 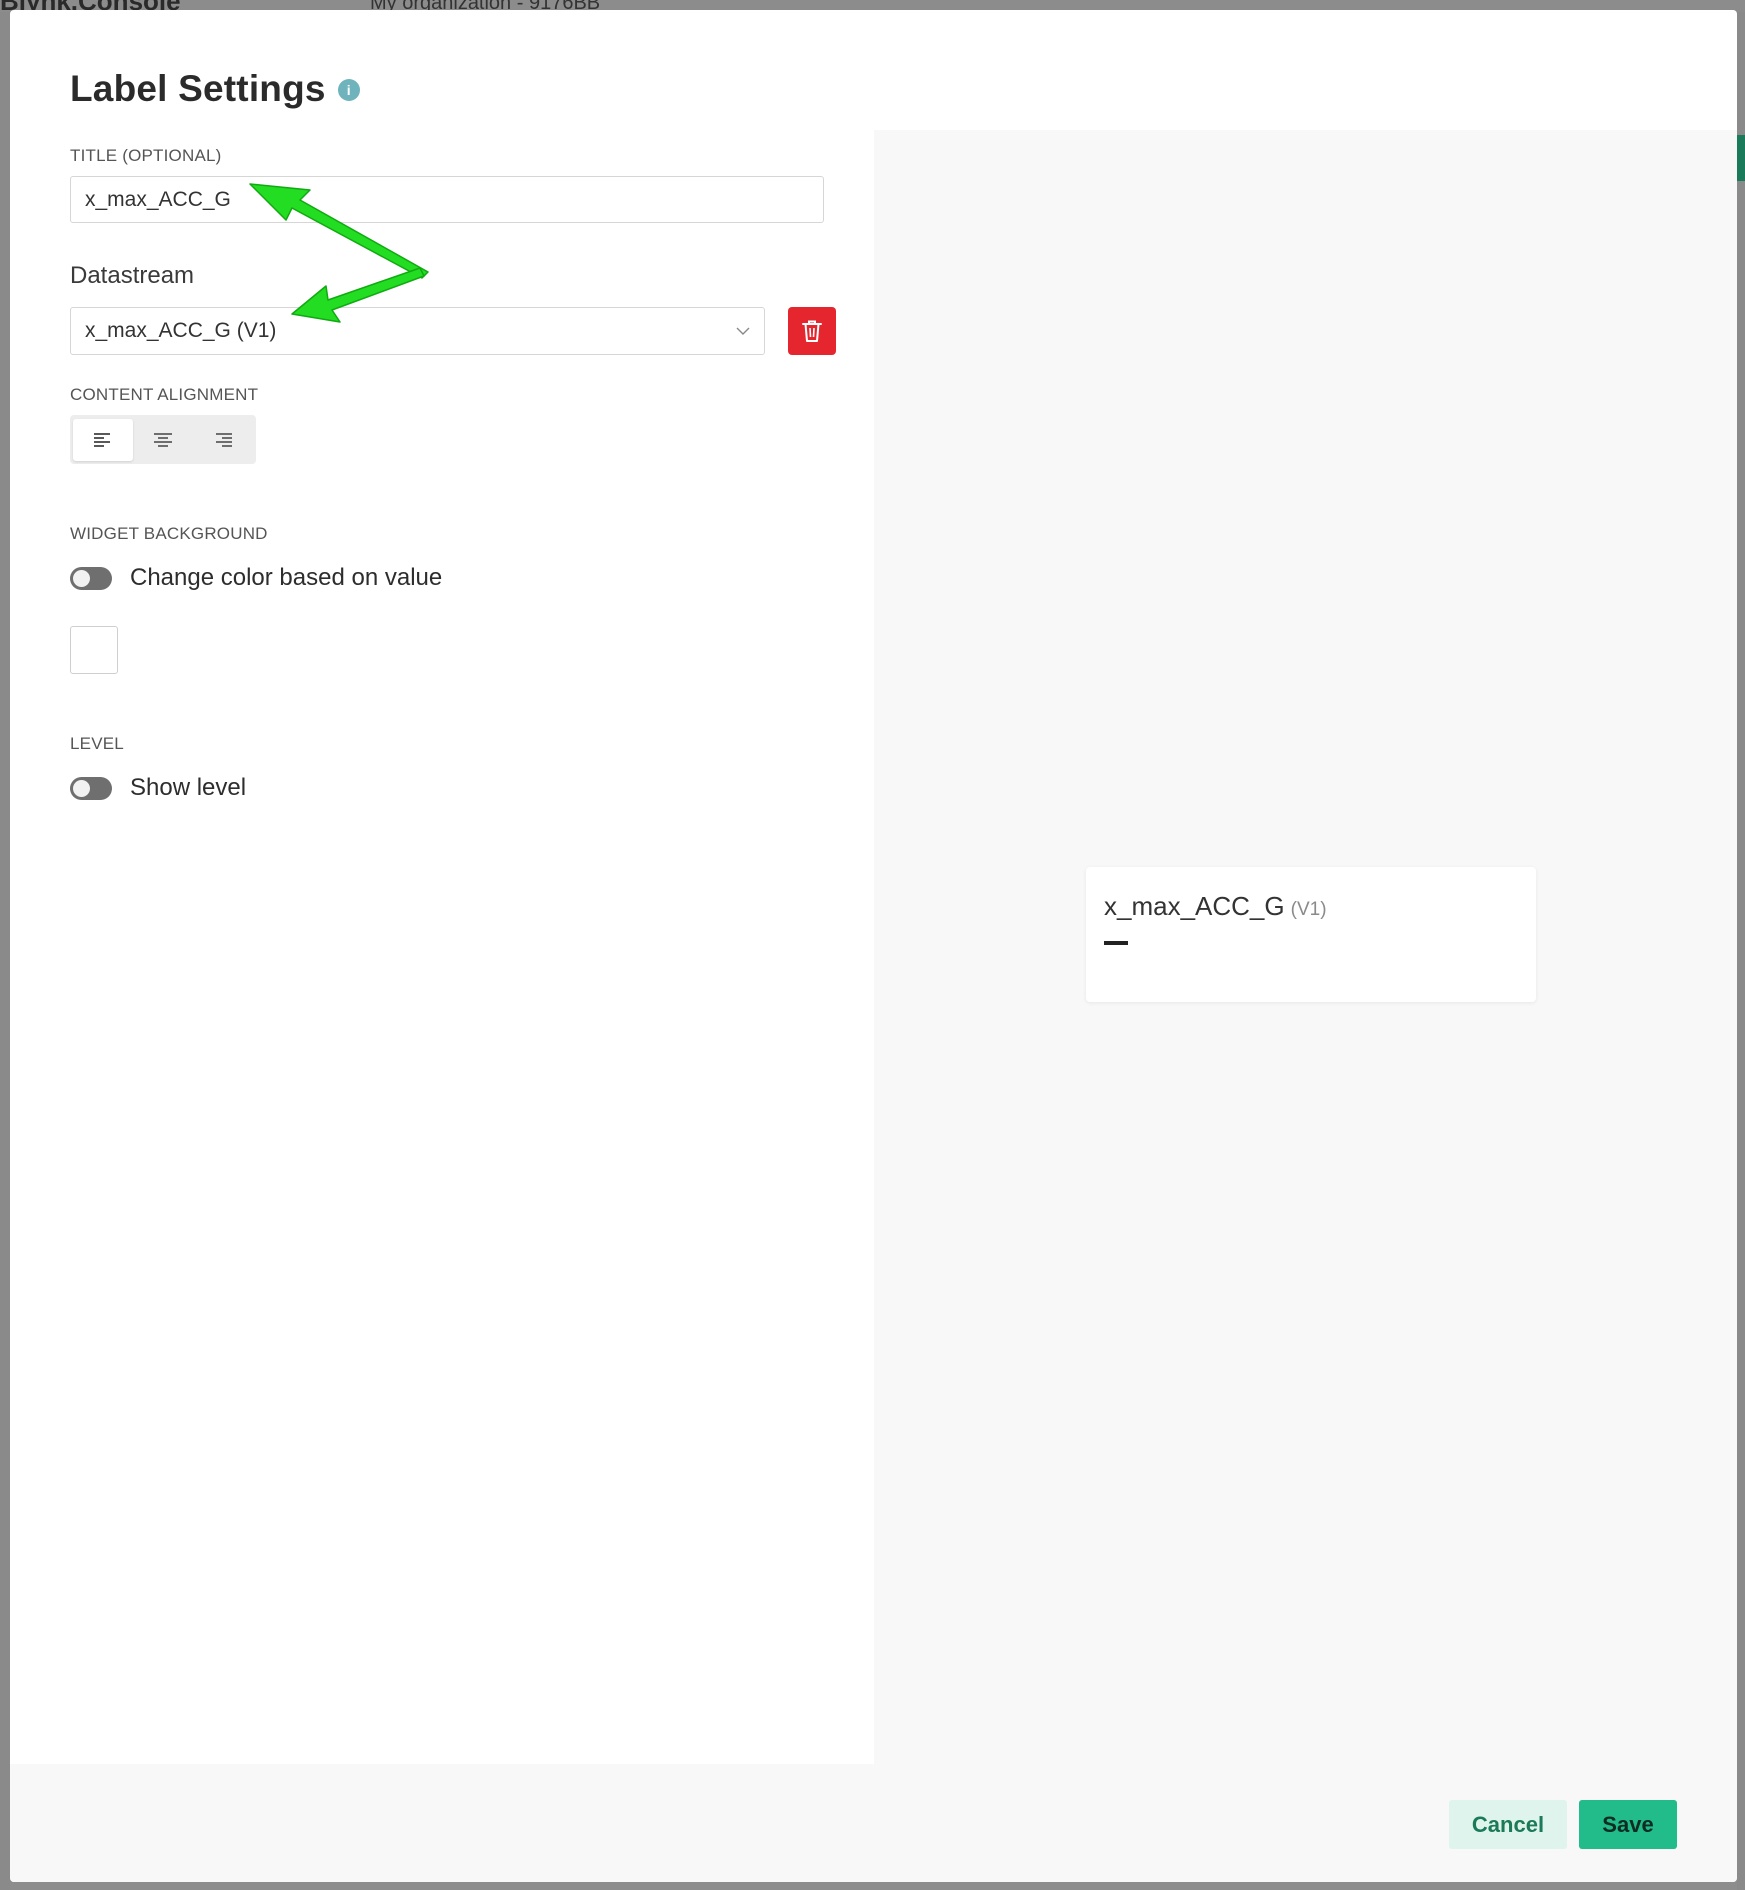 I want to click on color-by-value-toggle-row: Change color based on value, so click(x=256, y=578).